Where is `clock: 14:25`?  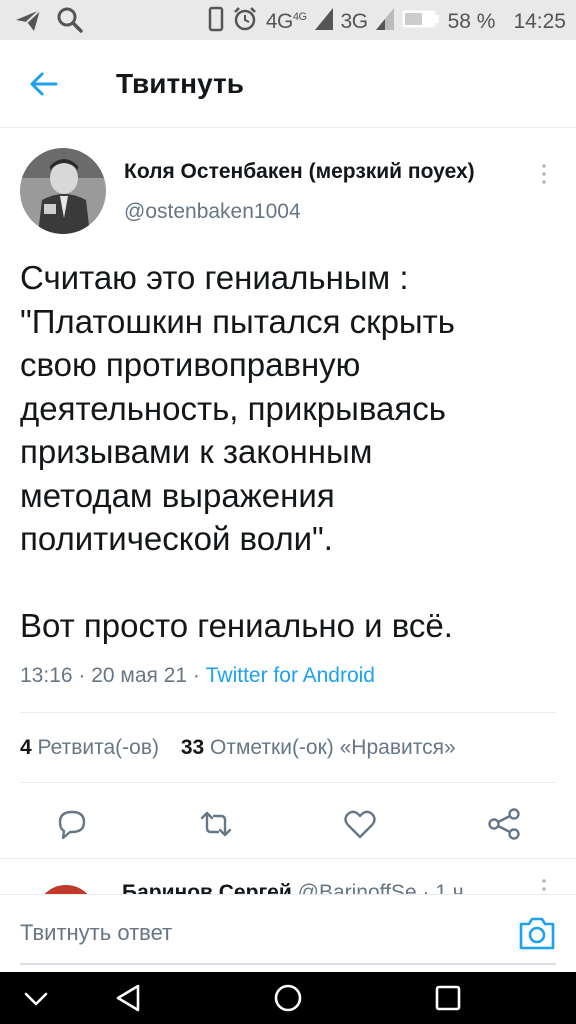 clock: 14:25 is located at coordinates (539, 21).